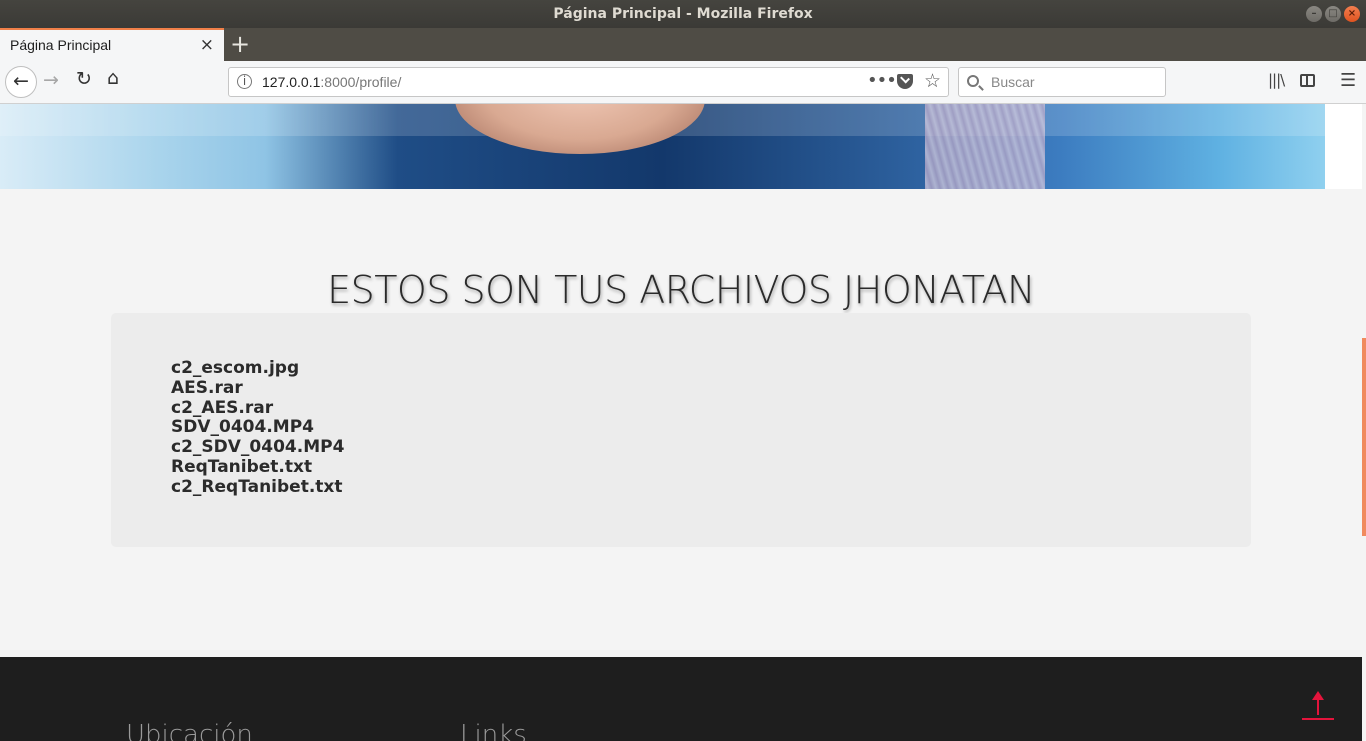  What do you see at coordinates (257, 447) in the screenshot?
I see `file-item: c2_SDV_0404.MP4` at bounding box center [257, 447].